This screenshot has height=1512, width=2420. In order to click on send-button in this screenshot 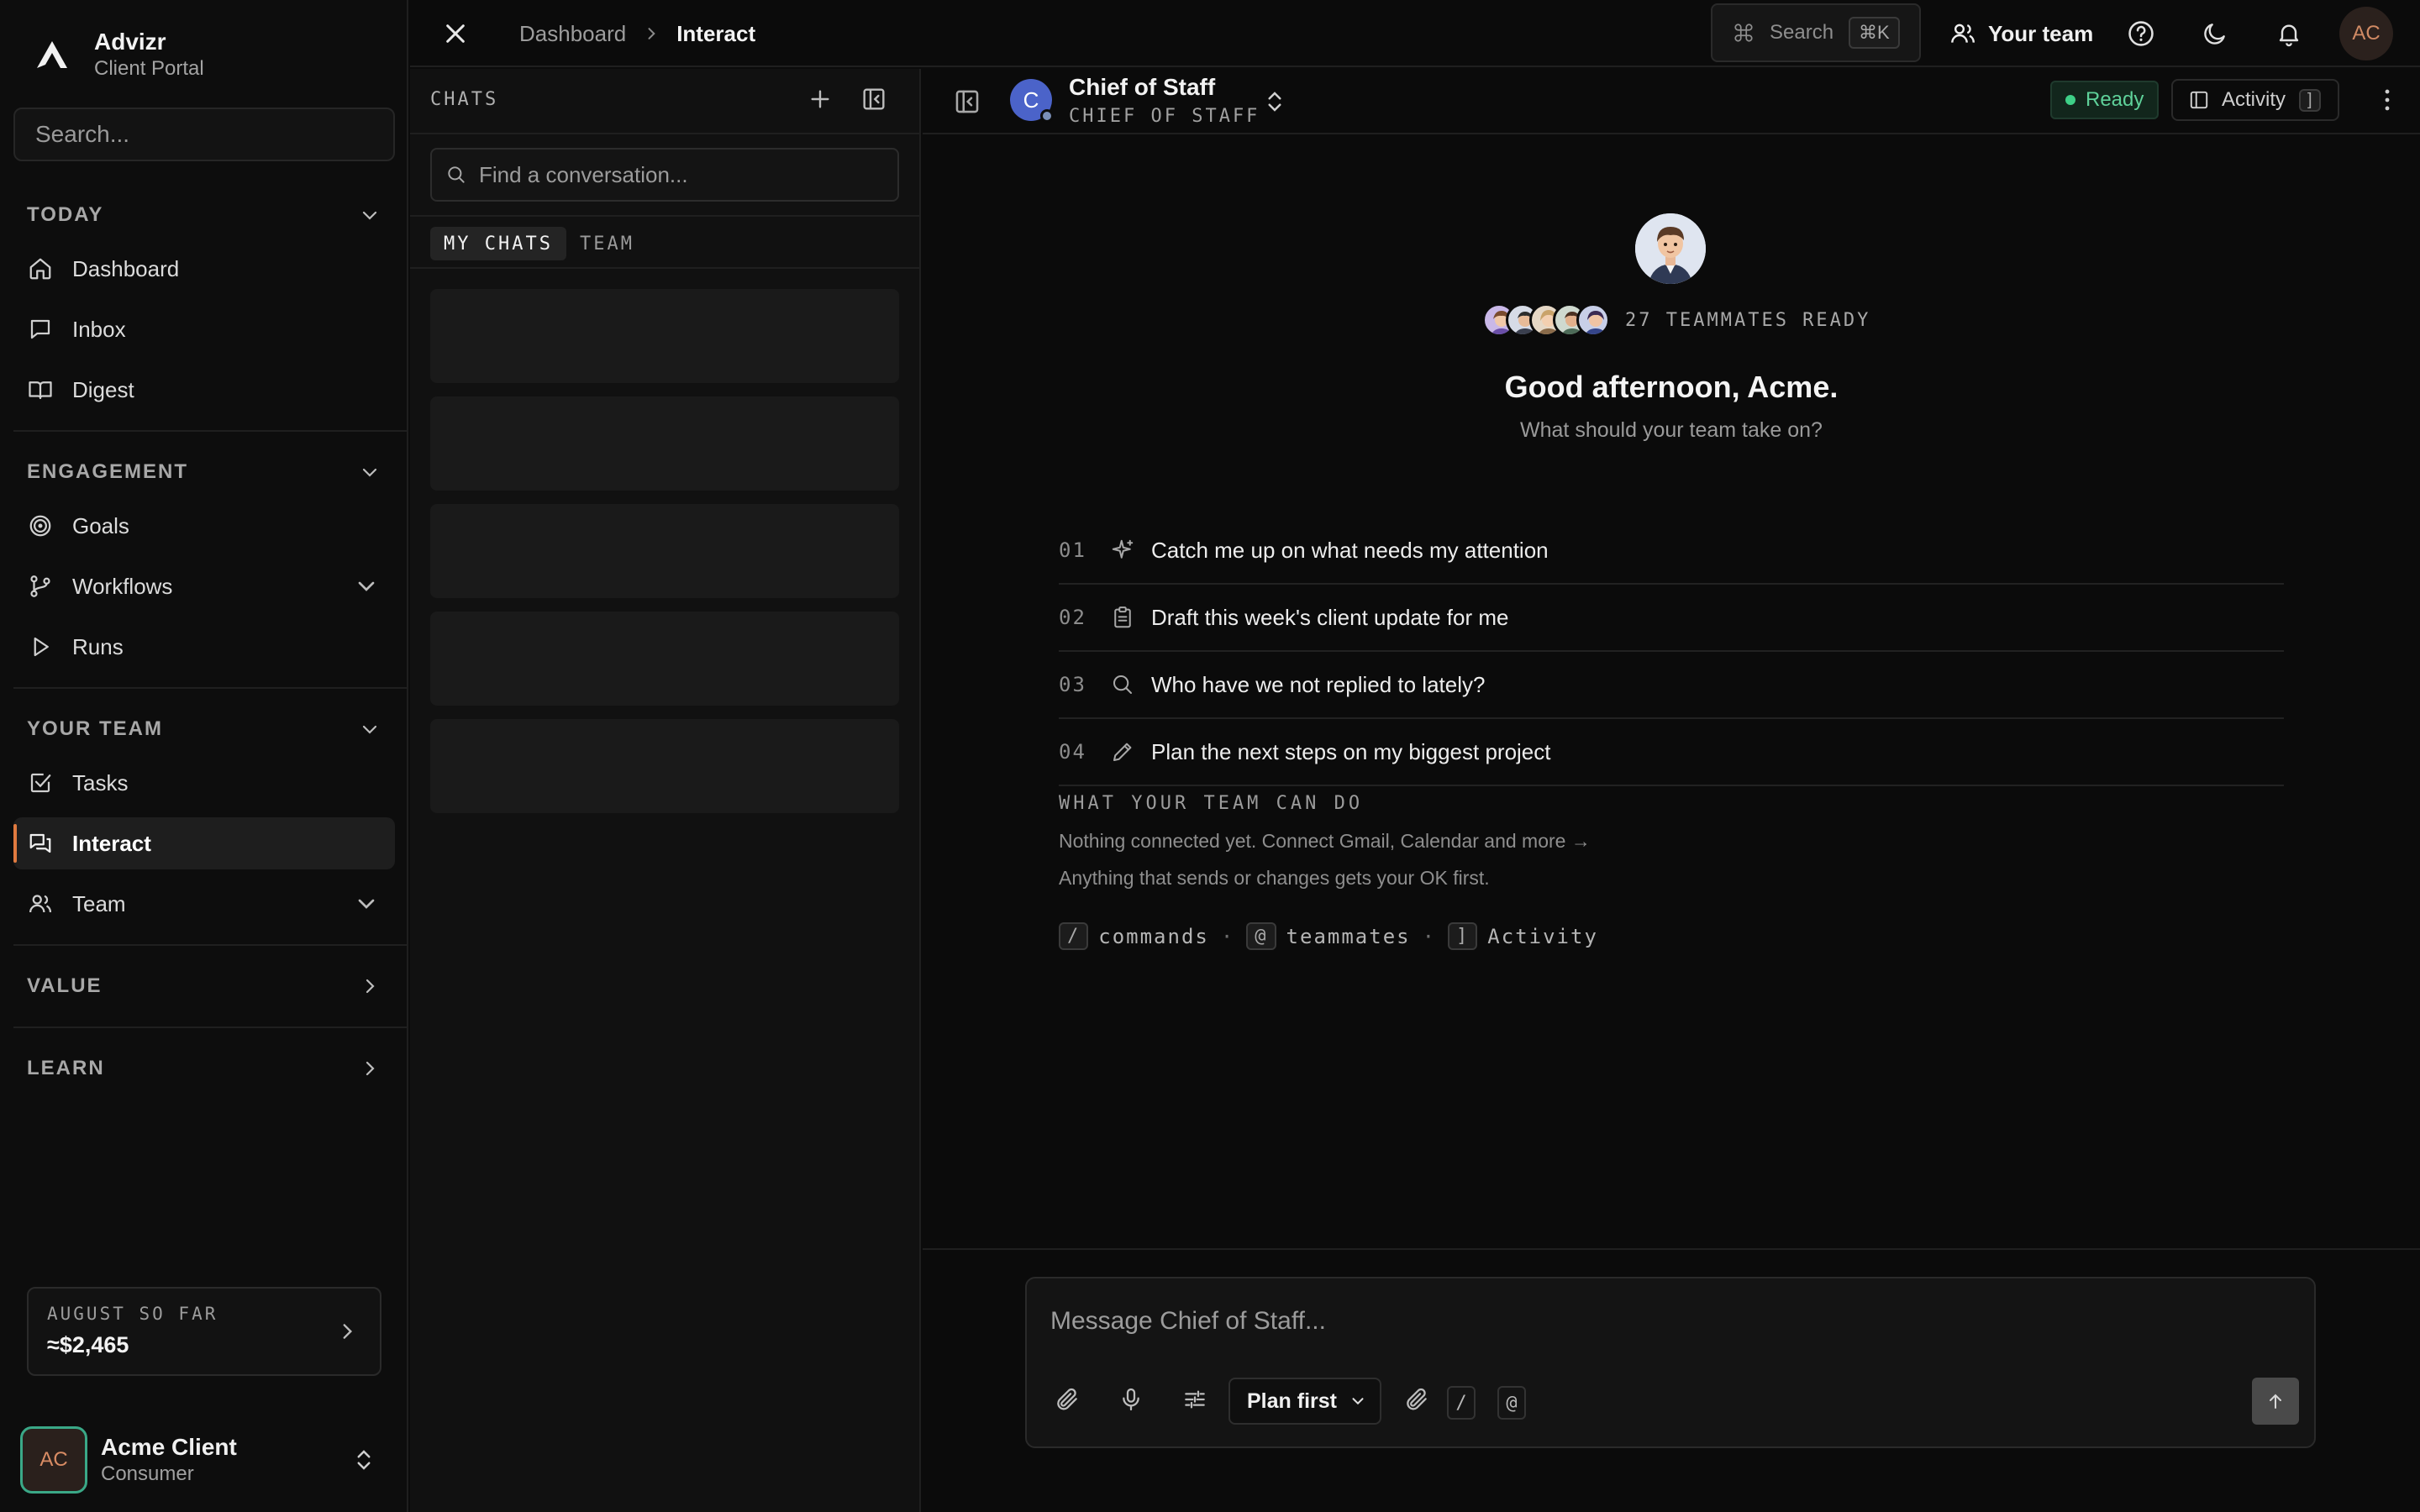, I will do `click(2275, 1401)`.